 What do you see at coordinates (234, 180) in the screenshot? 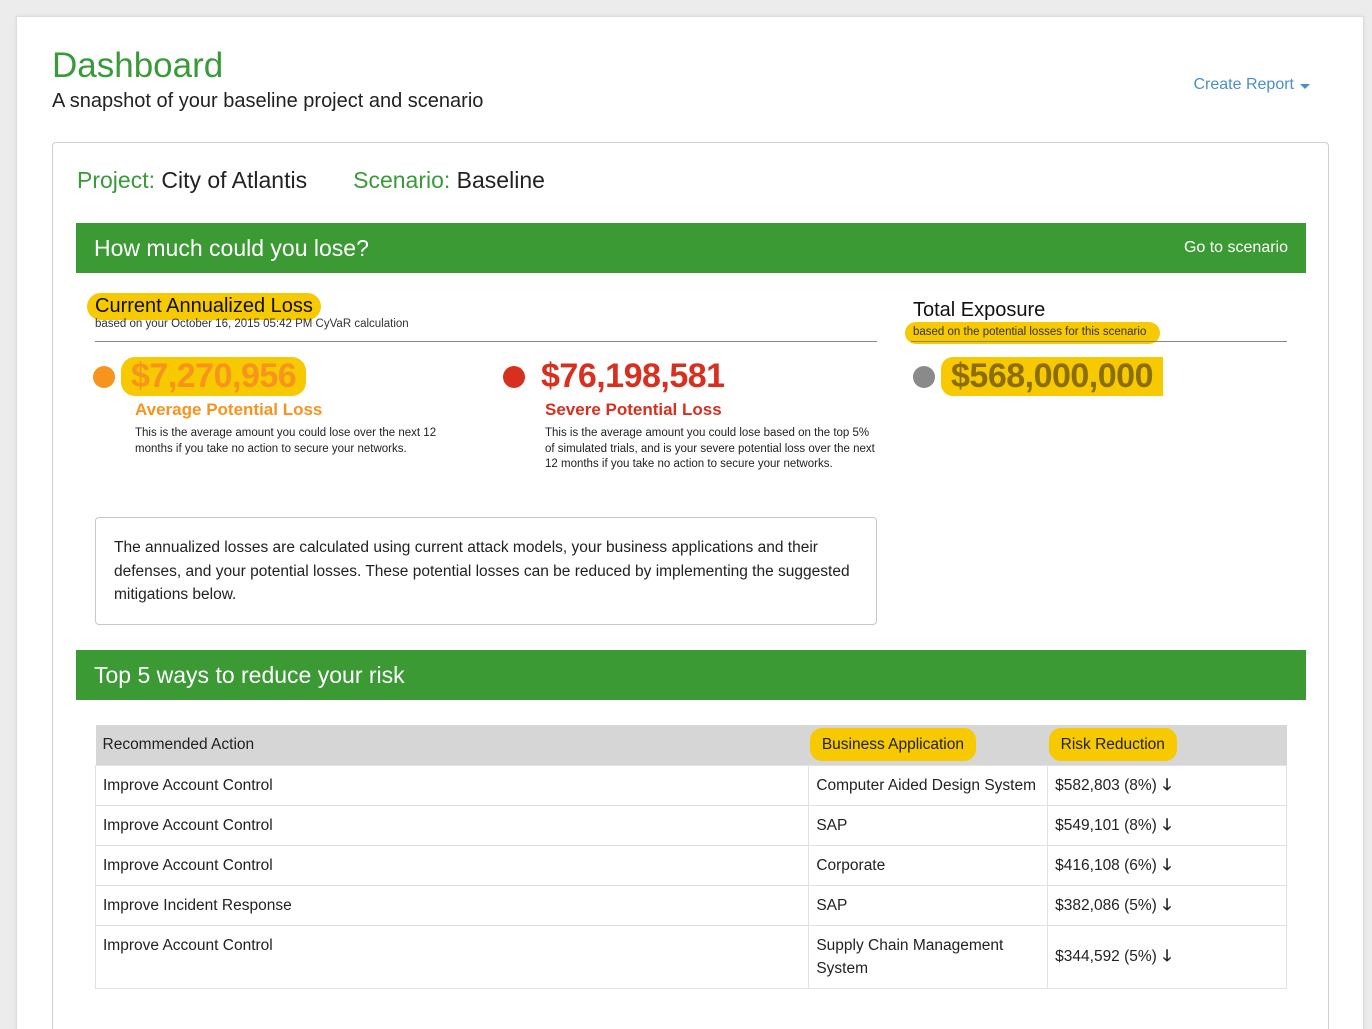
I see `project-value: City of Atlantis` at bounding box center [234, 180].